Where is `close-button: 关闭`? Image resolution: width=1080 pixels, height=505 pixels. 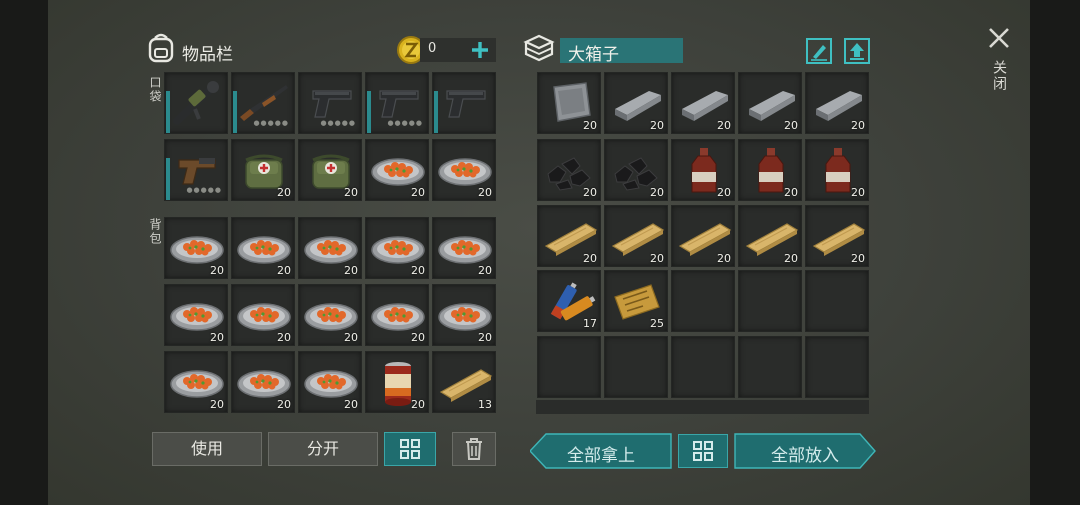
close-button: 关闭 is located at coordinates (999, 62).